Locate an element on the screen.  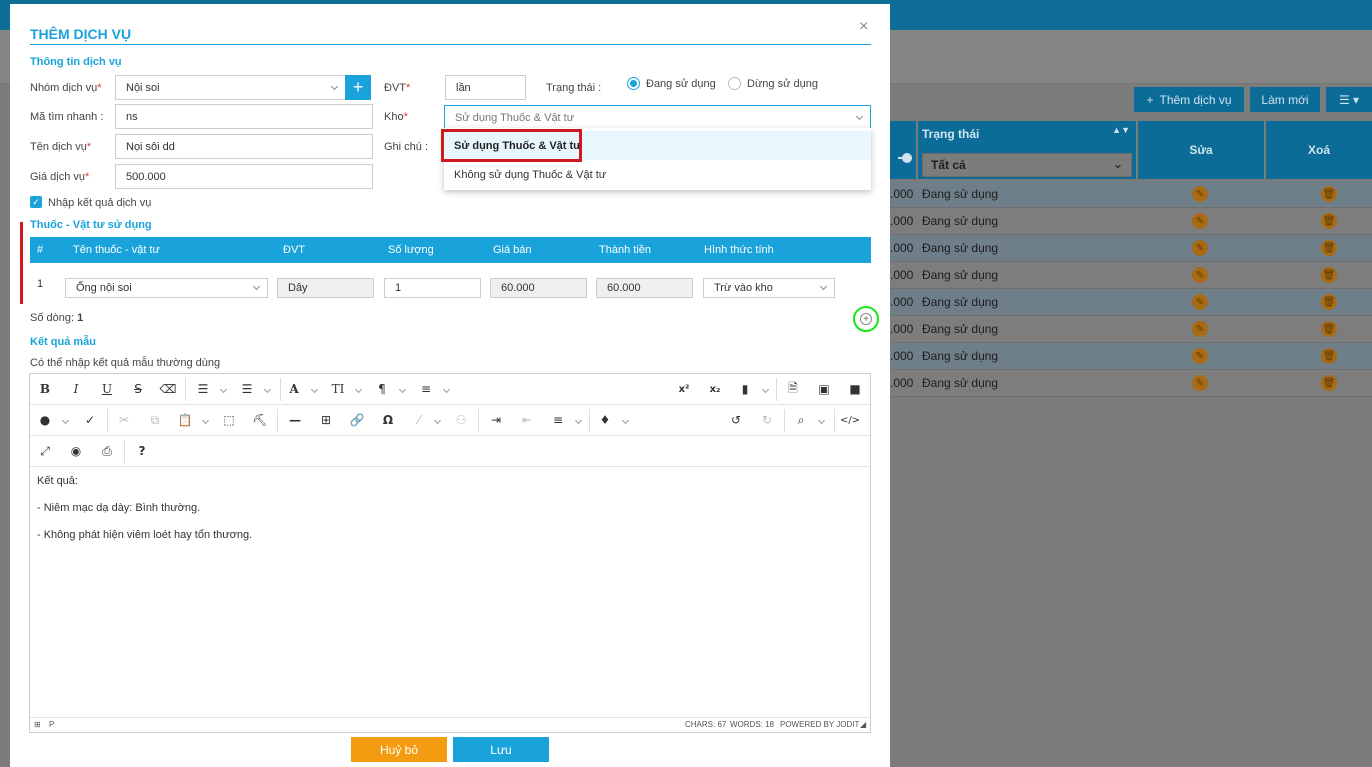
eraser-icon: ⌫ is located at coordinates (168, 389).